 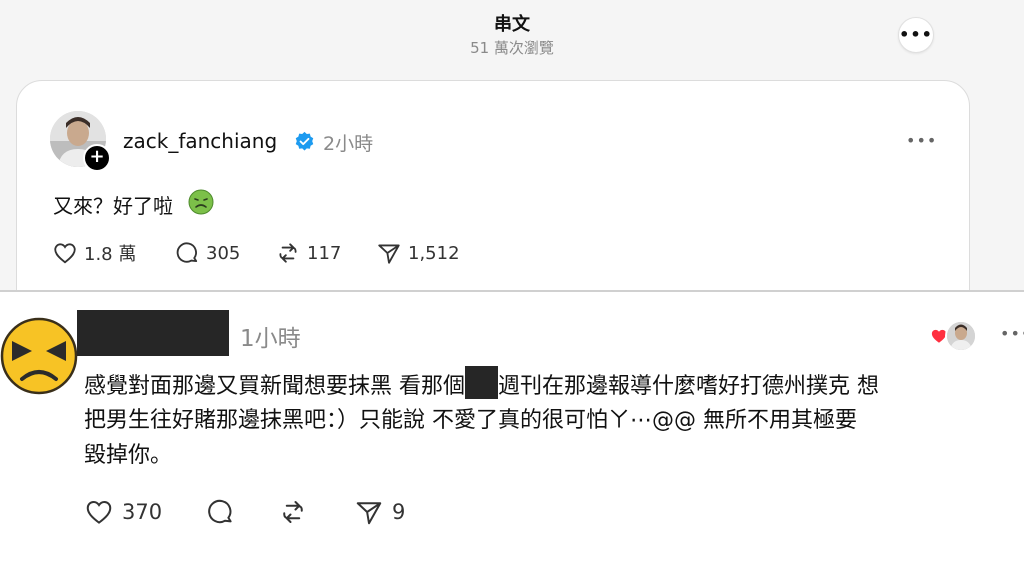 I want to click on post-more-icon: •••, so click(x=921, y=140).